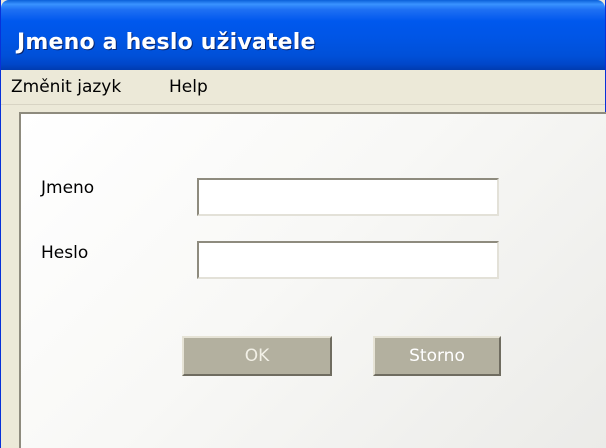  I want to click on window-title: Jmeno a heslo uživatele, so click(166, 42).